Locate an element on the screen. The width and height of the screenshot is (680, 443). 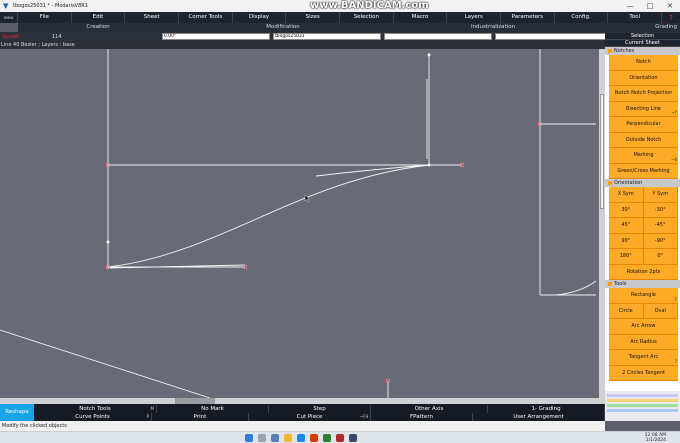
print-button: Print is located at coordinates (200, 417).